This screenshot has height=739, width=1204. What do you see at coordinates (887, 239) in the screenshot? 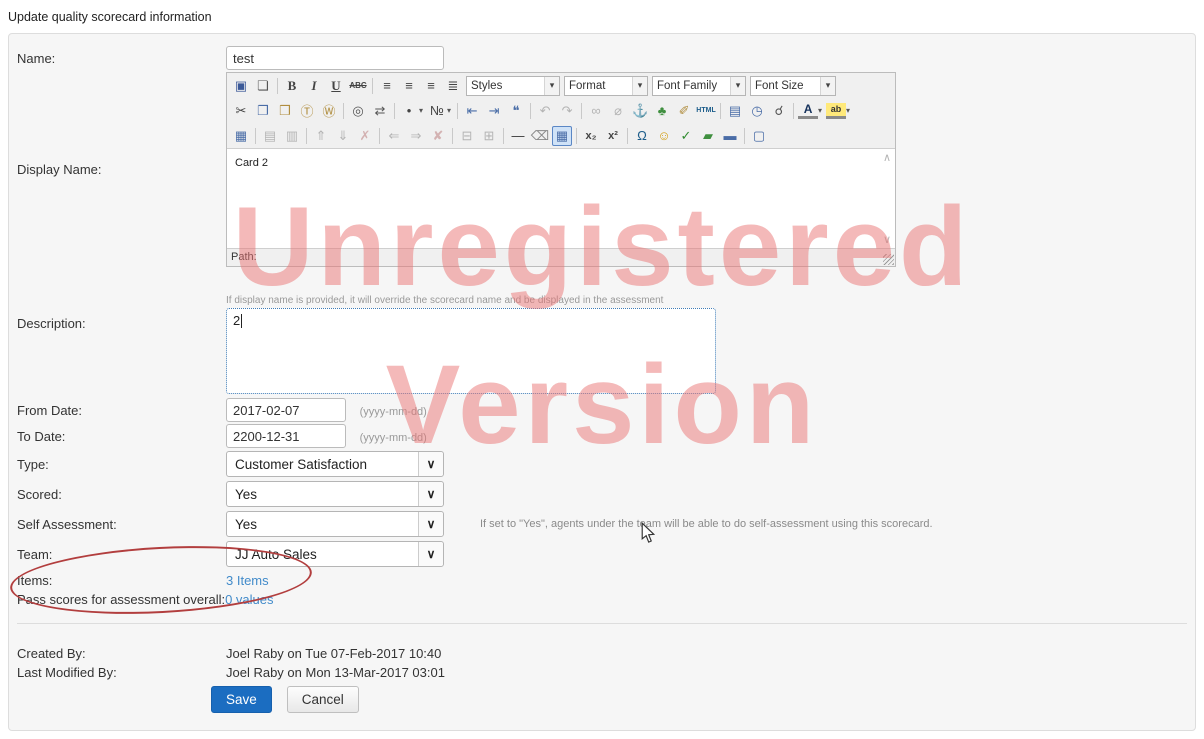
I see `scroll-down-icon: ∨` at bounding box center [887, 239].